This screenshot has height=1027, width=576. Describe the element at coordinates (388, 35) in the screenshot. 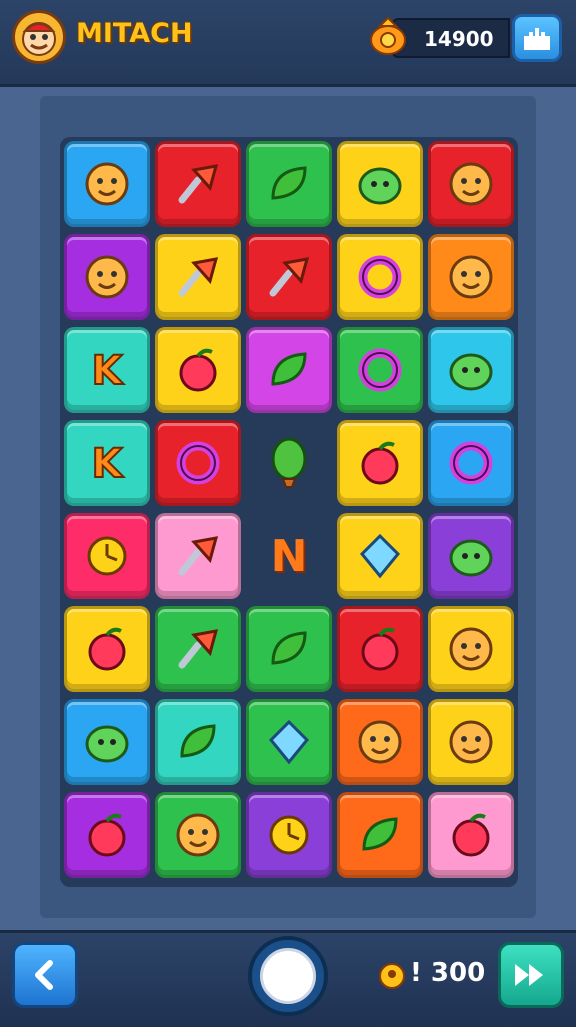

I see `coin-bag-icon` at that location.